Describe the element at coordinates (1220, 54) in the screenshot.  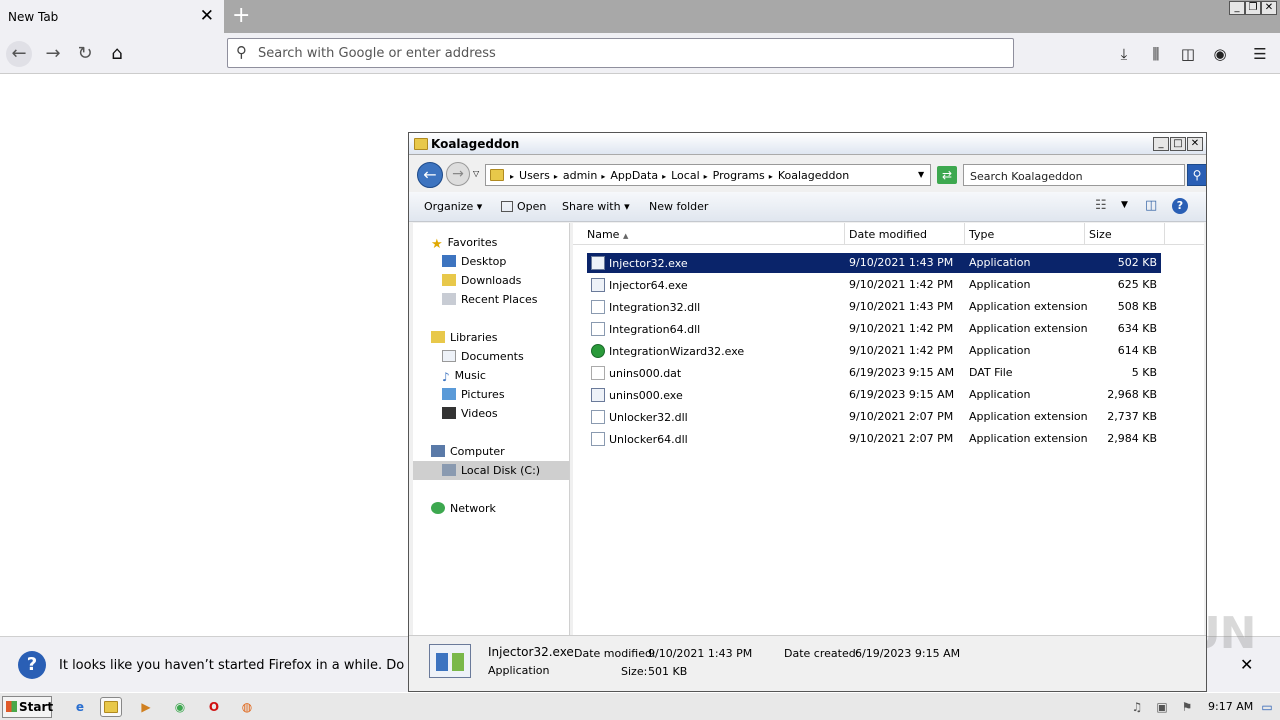
I see `account-icon: ◉` at that location.